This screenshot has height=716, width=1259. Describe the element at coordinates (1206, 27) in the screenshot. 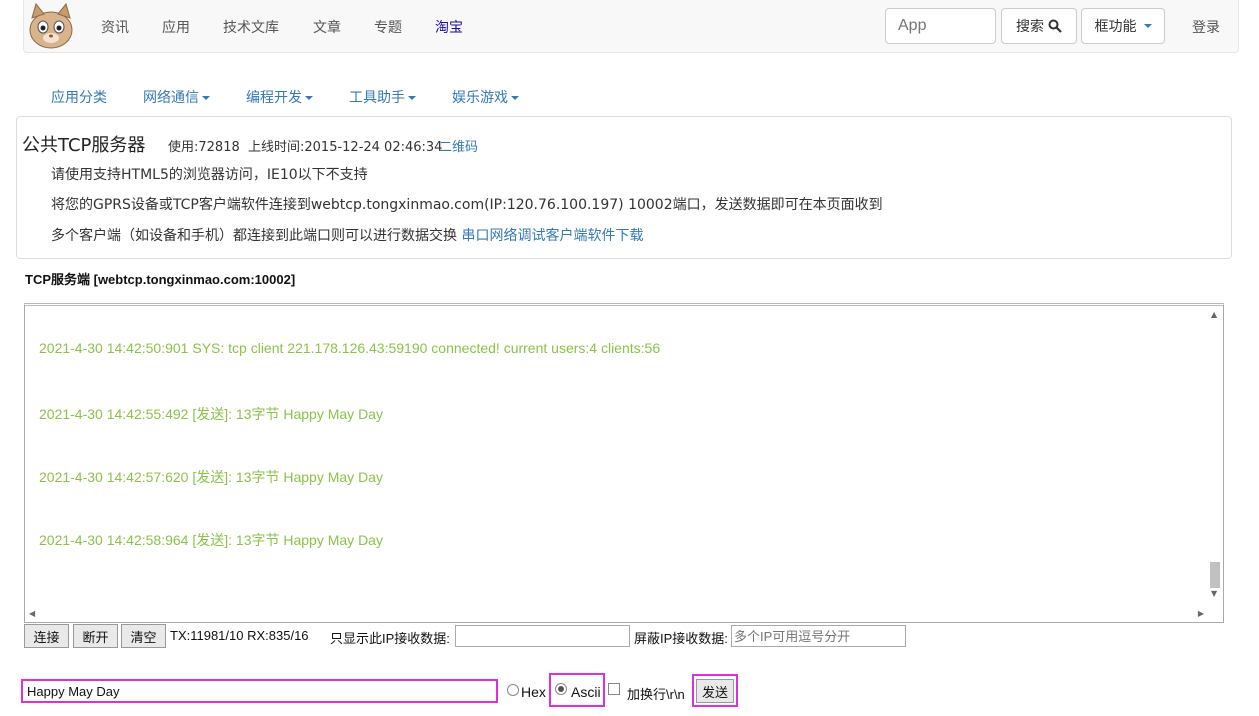

I see `login-link: 登录` at that location.